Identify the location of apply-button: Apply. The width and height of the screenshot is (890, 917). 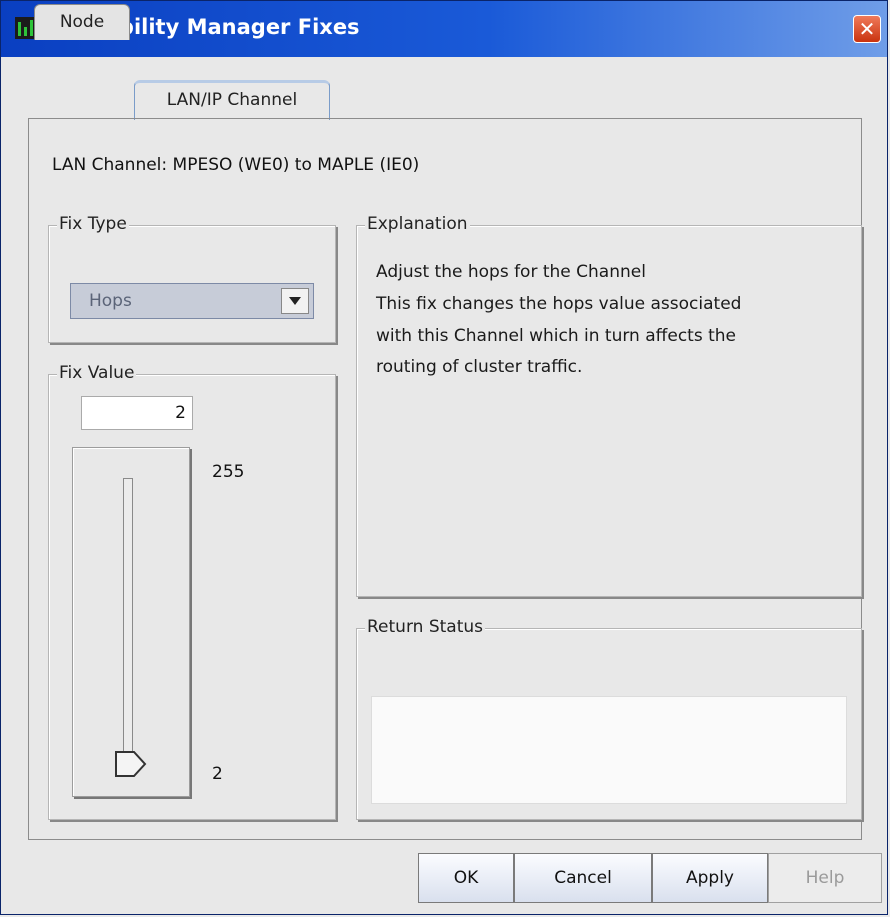
(710, 878).